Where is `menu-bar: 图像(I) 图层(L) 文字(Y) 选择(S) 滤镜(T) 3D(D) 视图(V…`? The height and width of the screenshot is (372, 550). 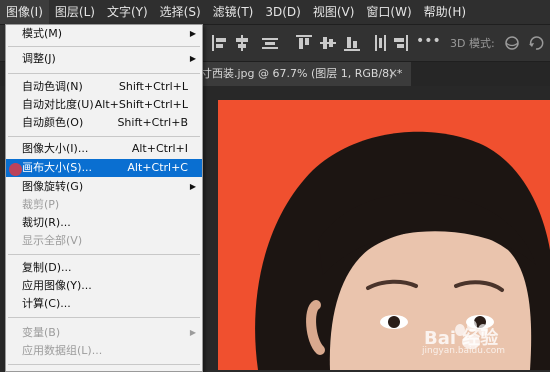 menu-bar: 图像(I) 图层(L) 文字(Y) 选择(S) 滤镜(T) 3D(D) 视图(V… is located at coordinates (275, 12).